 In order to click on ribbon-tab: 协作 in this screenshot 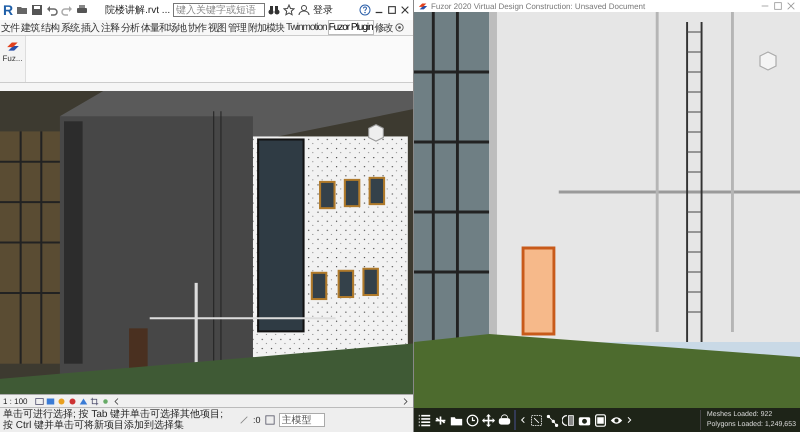, I will do `click(197, 27)`.